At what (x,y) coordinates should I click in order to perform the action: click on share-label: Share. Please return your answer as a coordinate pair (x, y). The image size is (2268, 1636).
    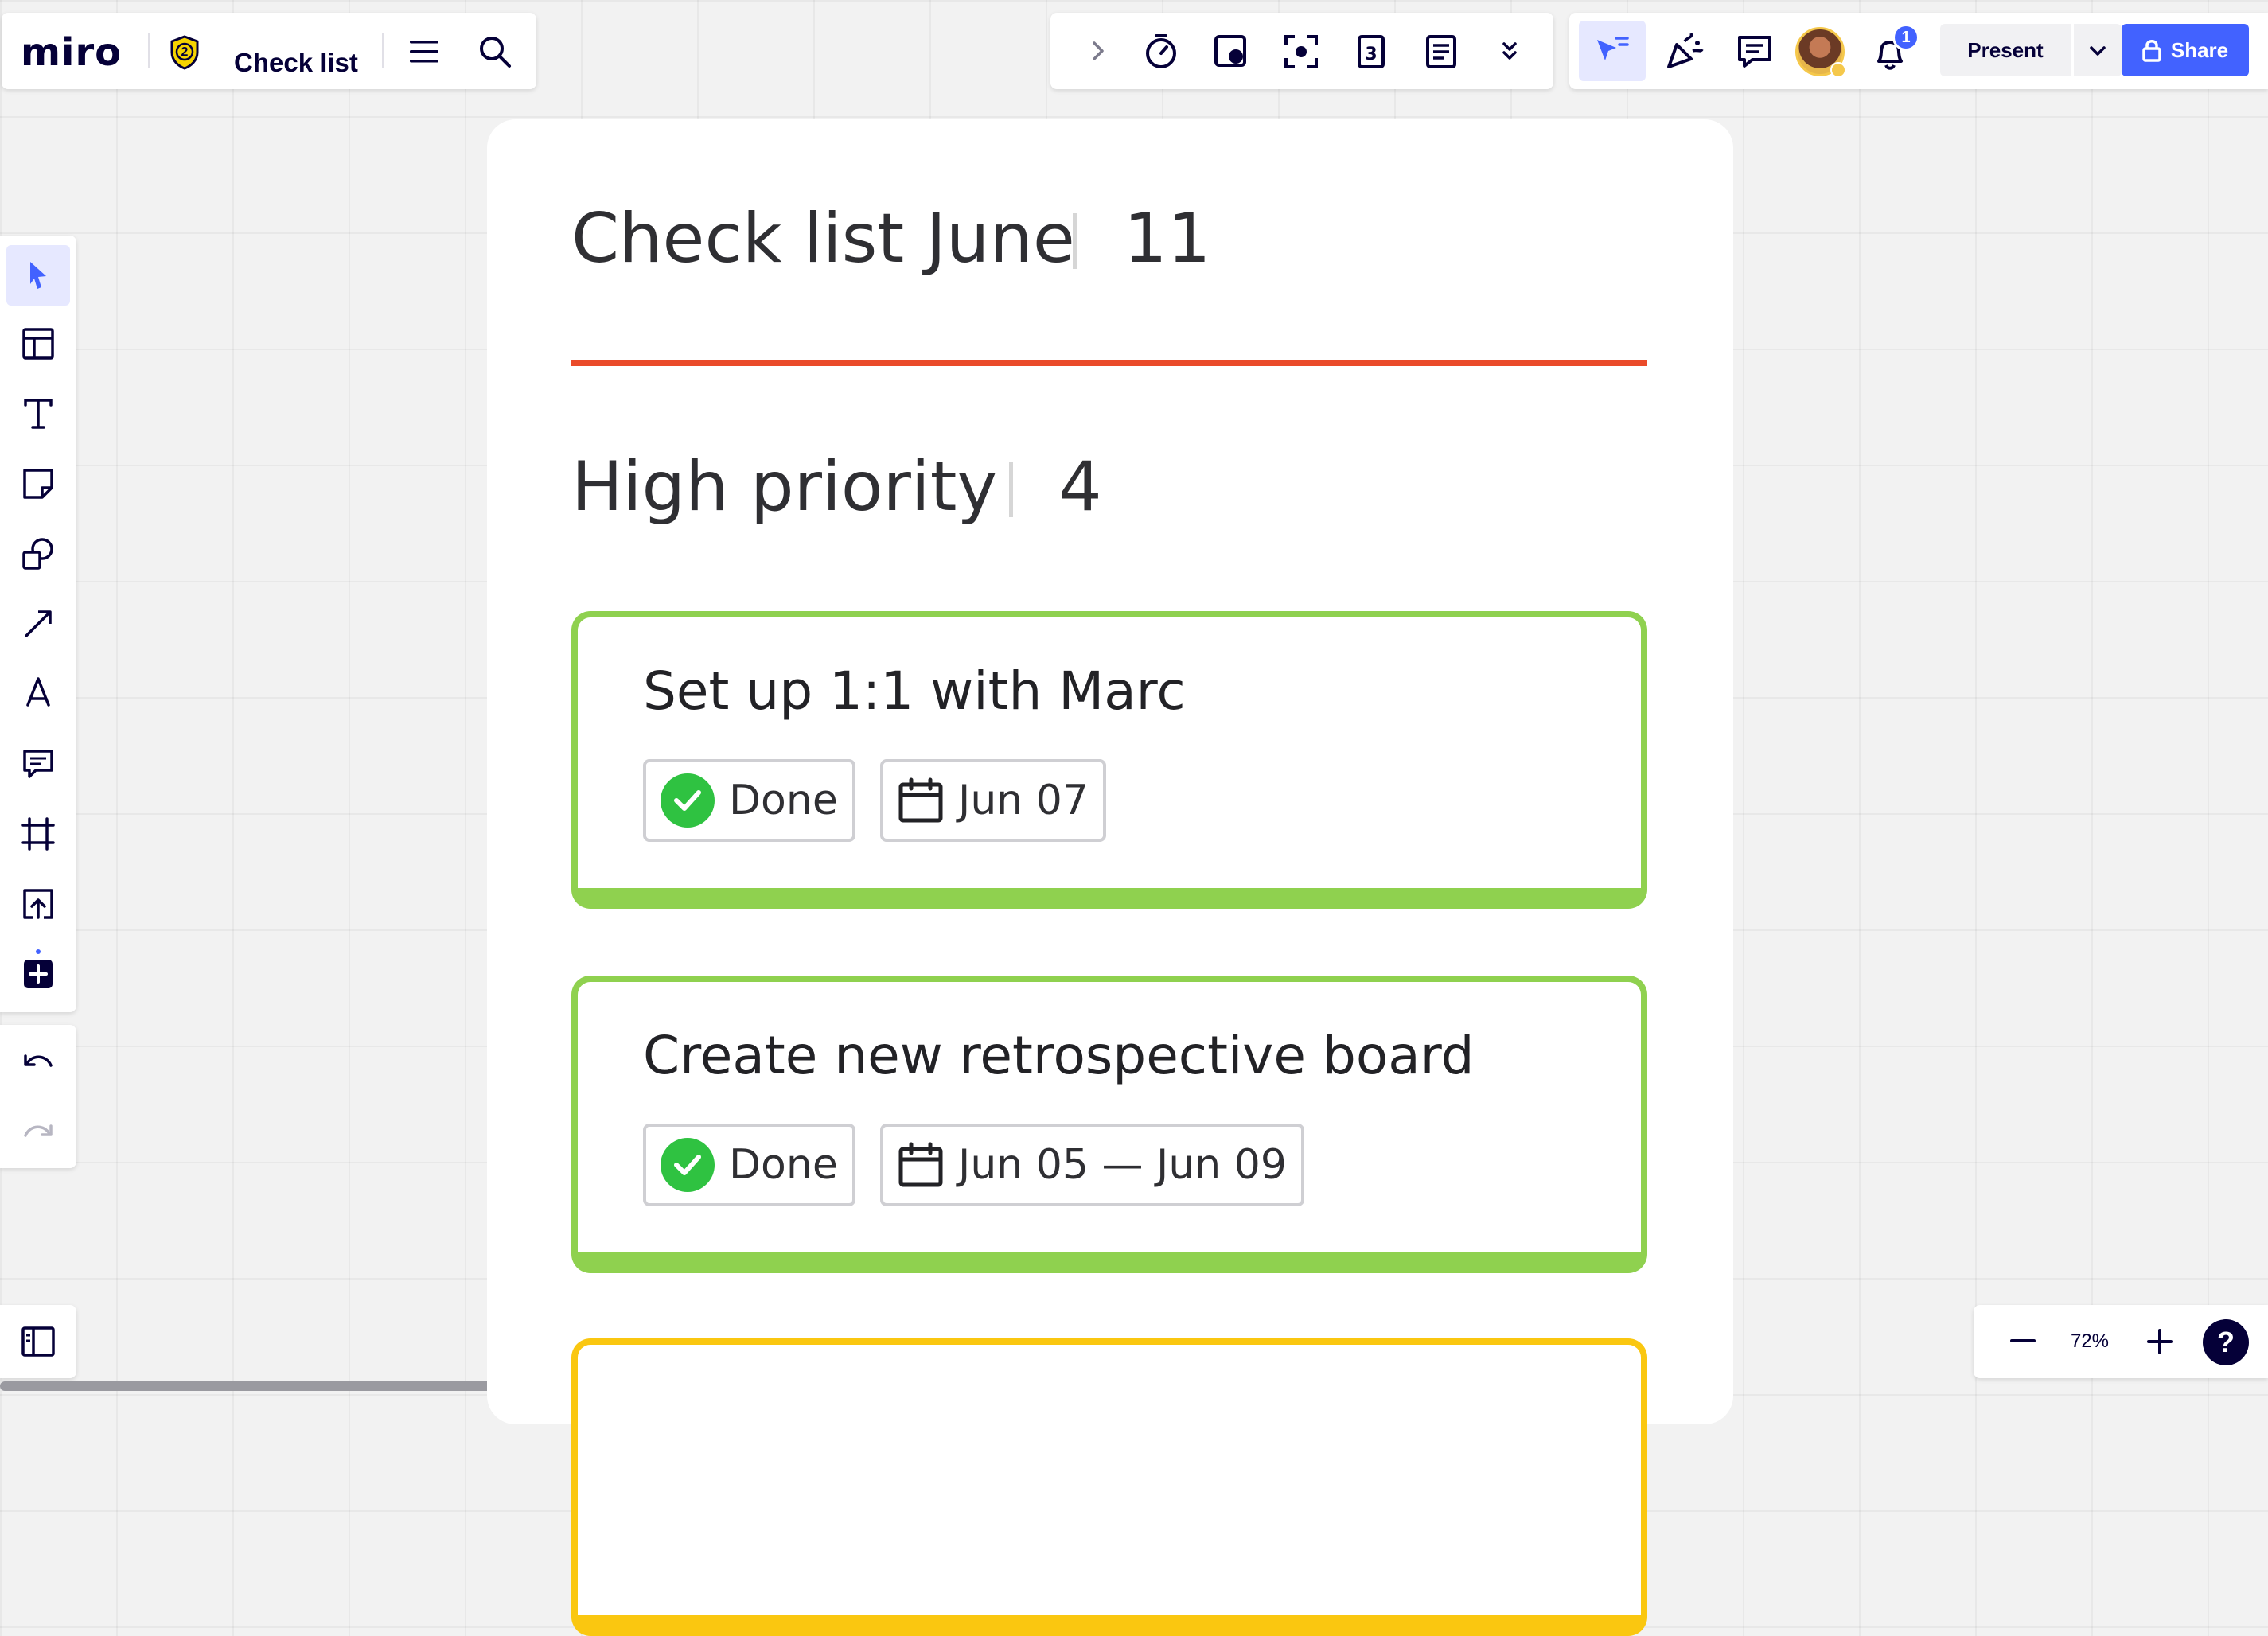
    Looking at the image, I should click on (2199, 49).